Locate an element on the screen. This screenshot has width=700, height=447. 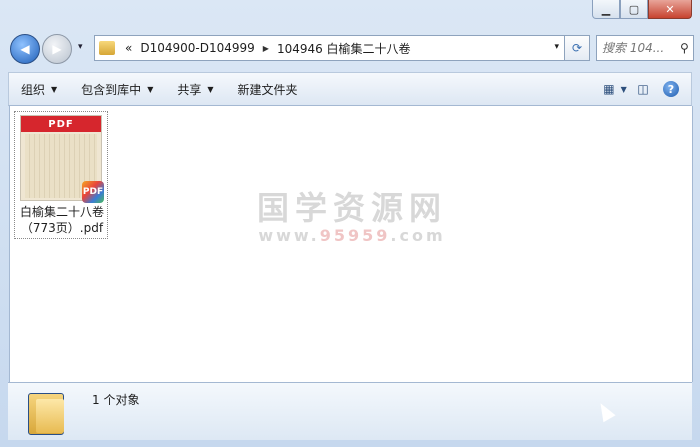
caption-buttons: ▁ ▢ ✕ is located at coordinates (642, 10).